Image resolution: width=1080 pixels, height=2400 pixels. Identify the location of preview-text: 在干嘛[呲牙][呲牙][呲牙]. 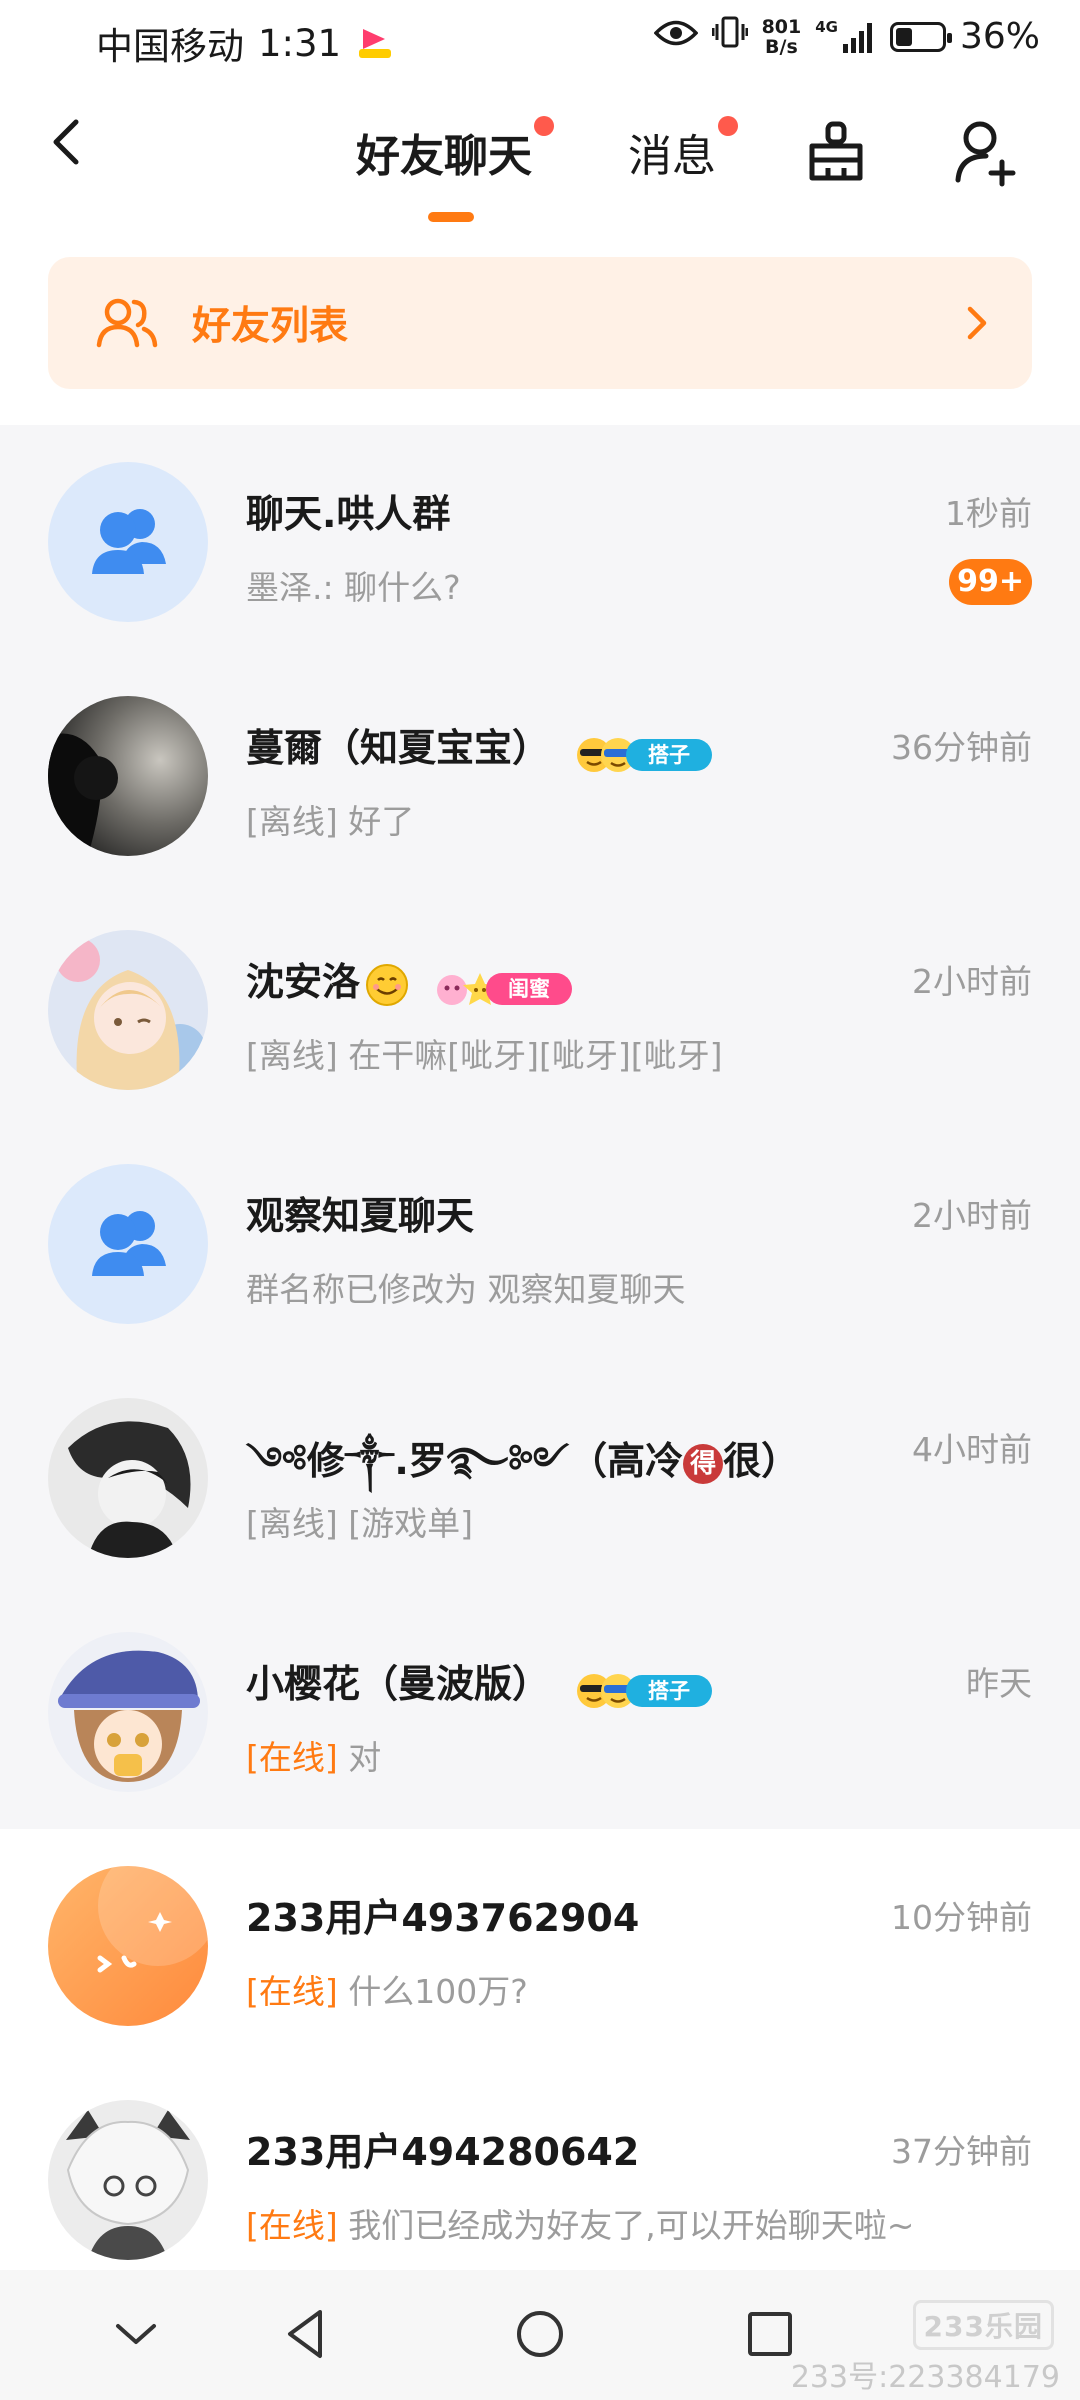
(530, 1055).